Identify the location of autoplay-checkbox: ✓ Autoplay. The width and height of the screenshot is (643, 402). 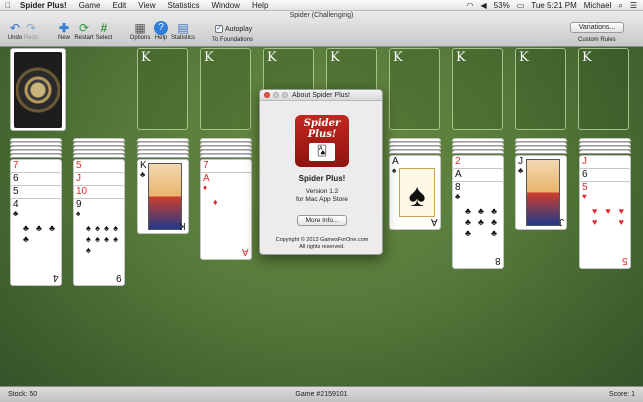
(233, 29).